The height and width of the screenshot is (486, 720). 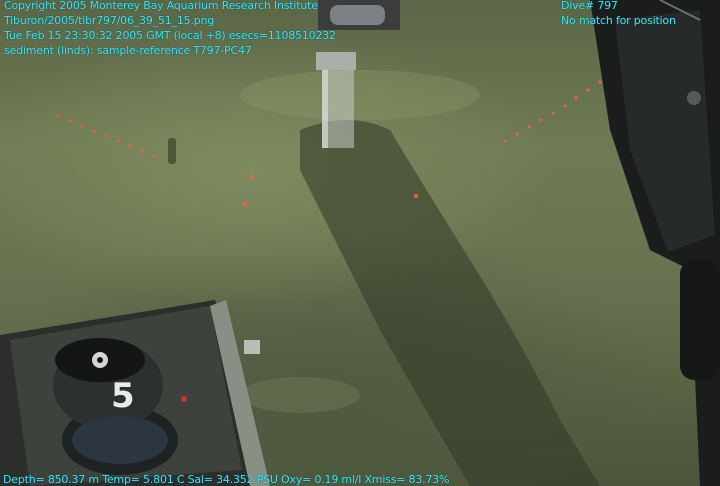 I want to click on overlay-top-right: Dive# 797 No match for position, so click(x=618, y=14).